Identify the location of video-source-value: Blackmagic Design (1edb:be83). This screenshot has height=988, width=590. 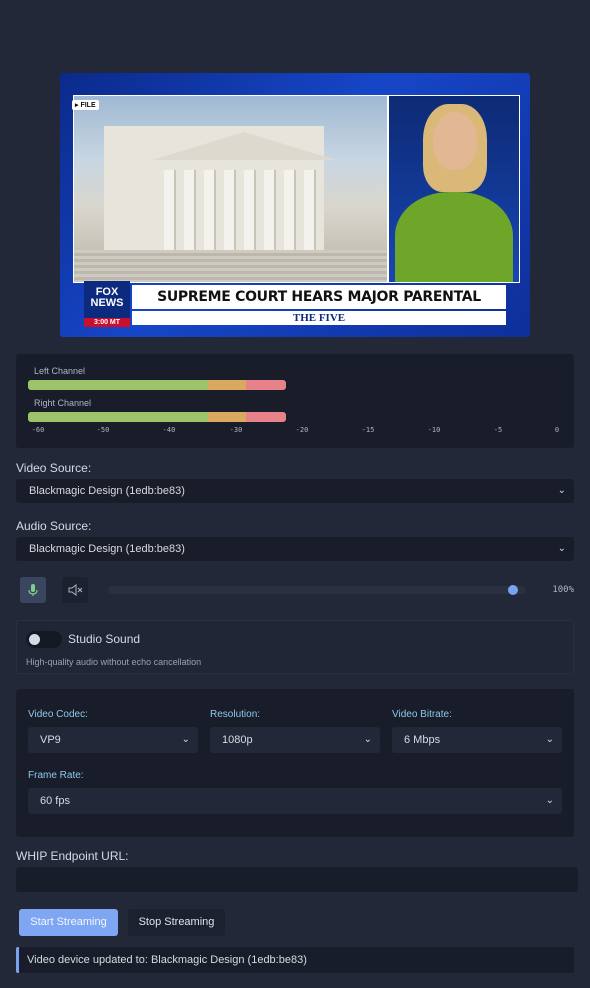
(107, 491).